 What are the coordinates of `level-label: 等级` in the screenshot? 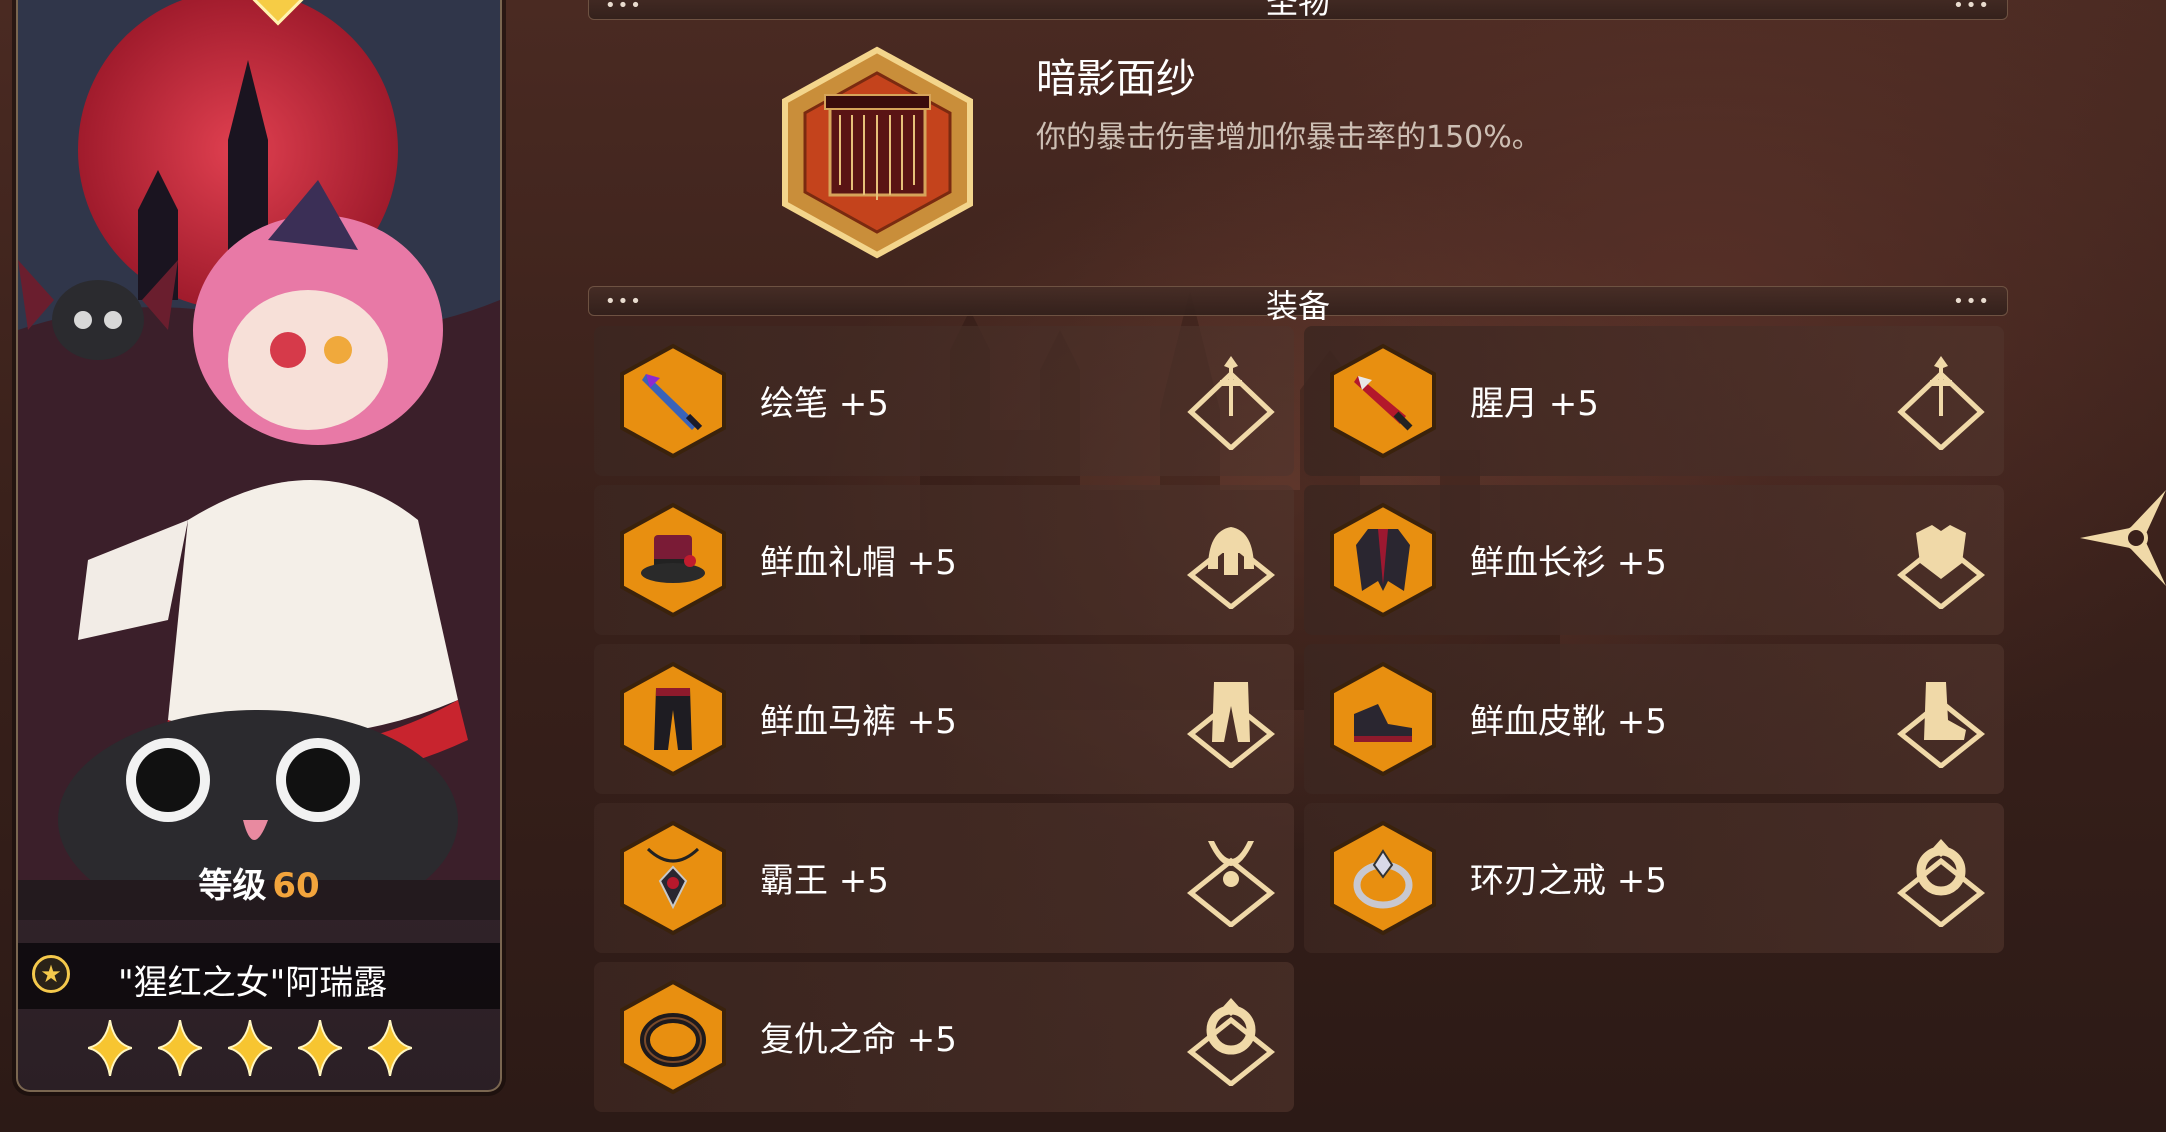 It's located at (232, 886).